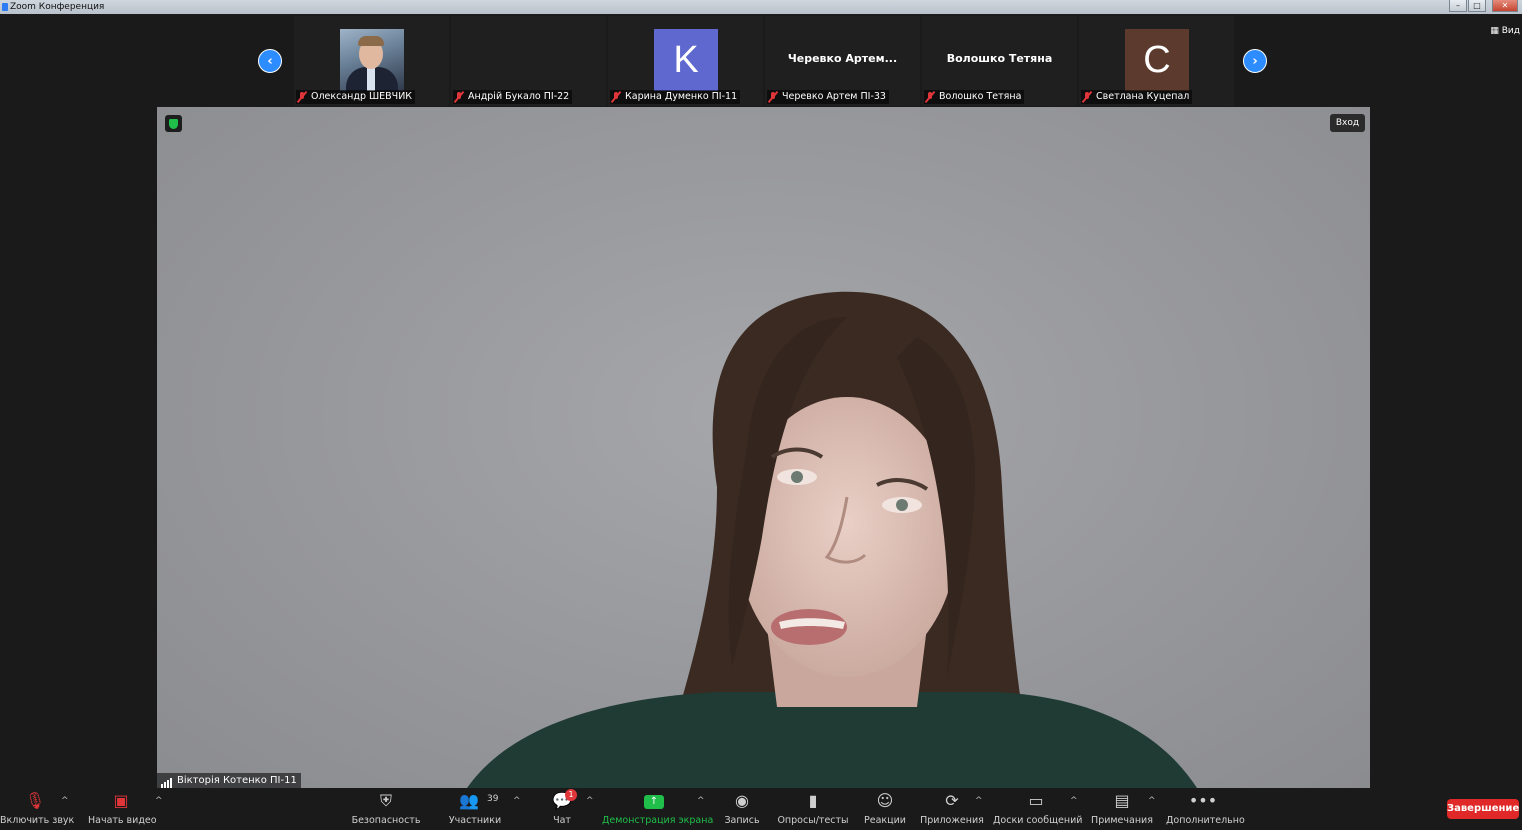  What do you see at coordinates (999, 58) in the screenshot?
I see `participant-display-name: Волошко Тетяна` at bounding box center [999, 58].